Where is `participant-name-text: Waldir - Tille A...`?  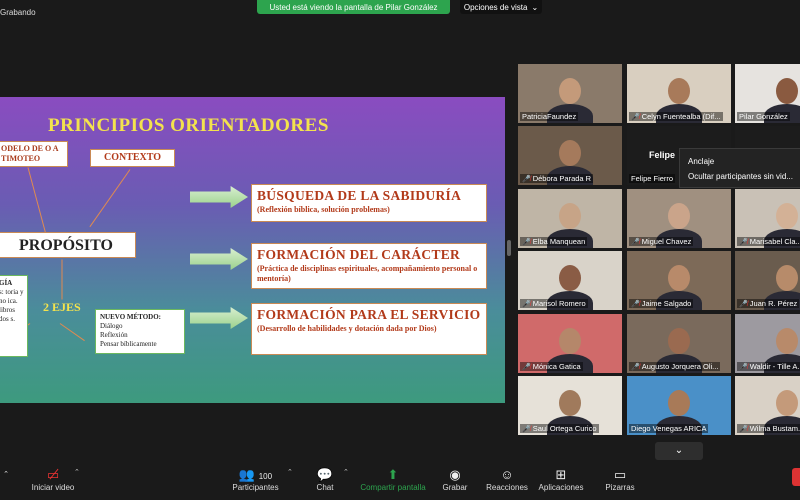 participant-name-text: Waldir - Tille A... is located at coordinates (774, 366).